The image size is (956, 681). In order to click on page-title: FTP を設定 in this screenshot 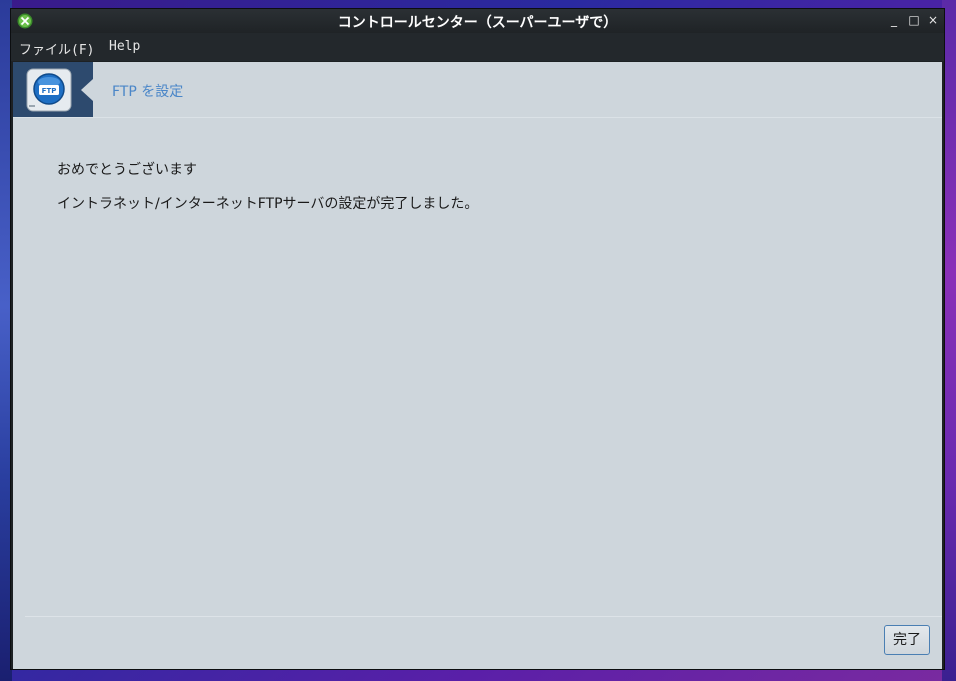, I will do `click(148, 92)`.